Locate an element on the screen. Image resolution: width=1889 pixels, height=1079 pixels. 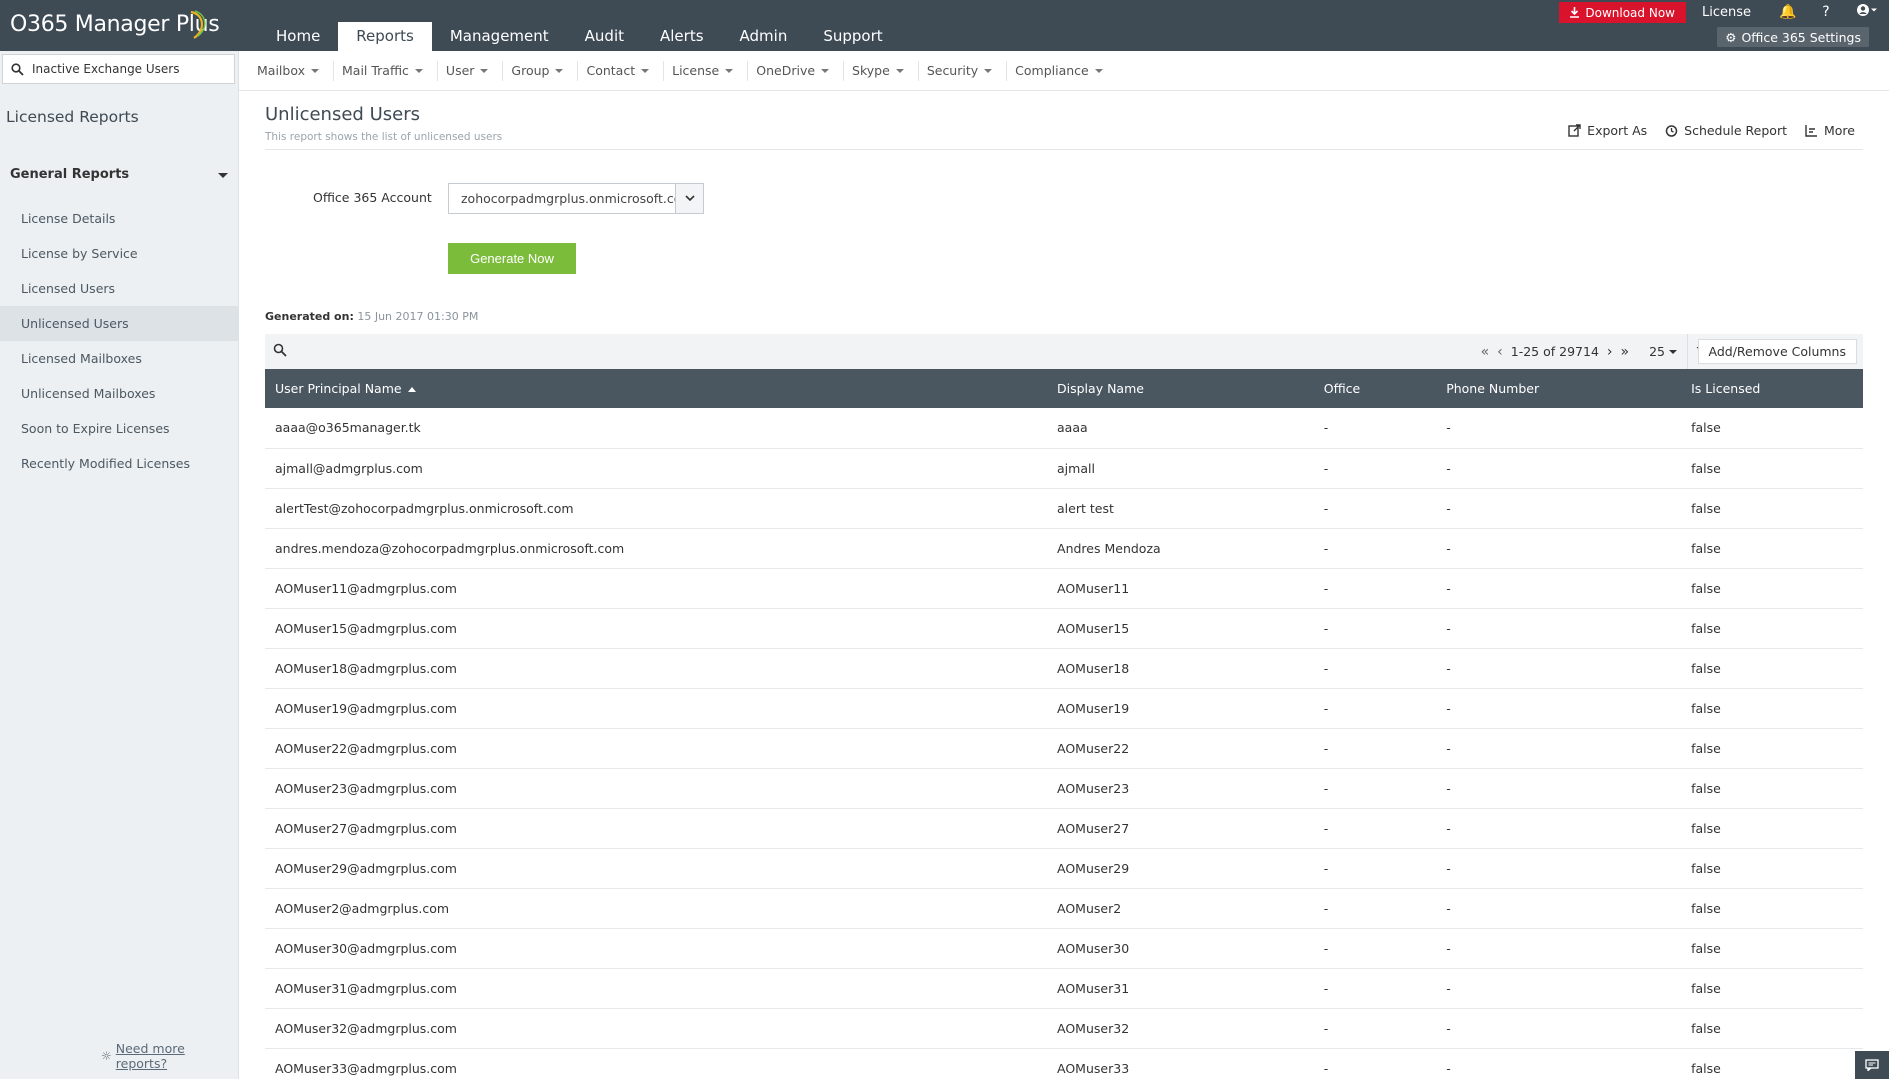
table-row: AOMuser18@admgrplus.com AOMuser18- - false is located at coordinates (1064, 668).